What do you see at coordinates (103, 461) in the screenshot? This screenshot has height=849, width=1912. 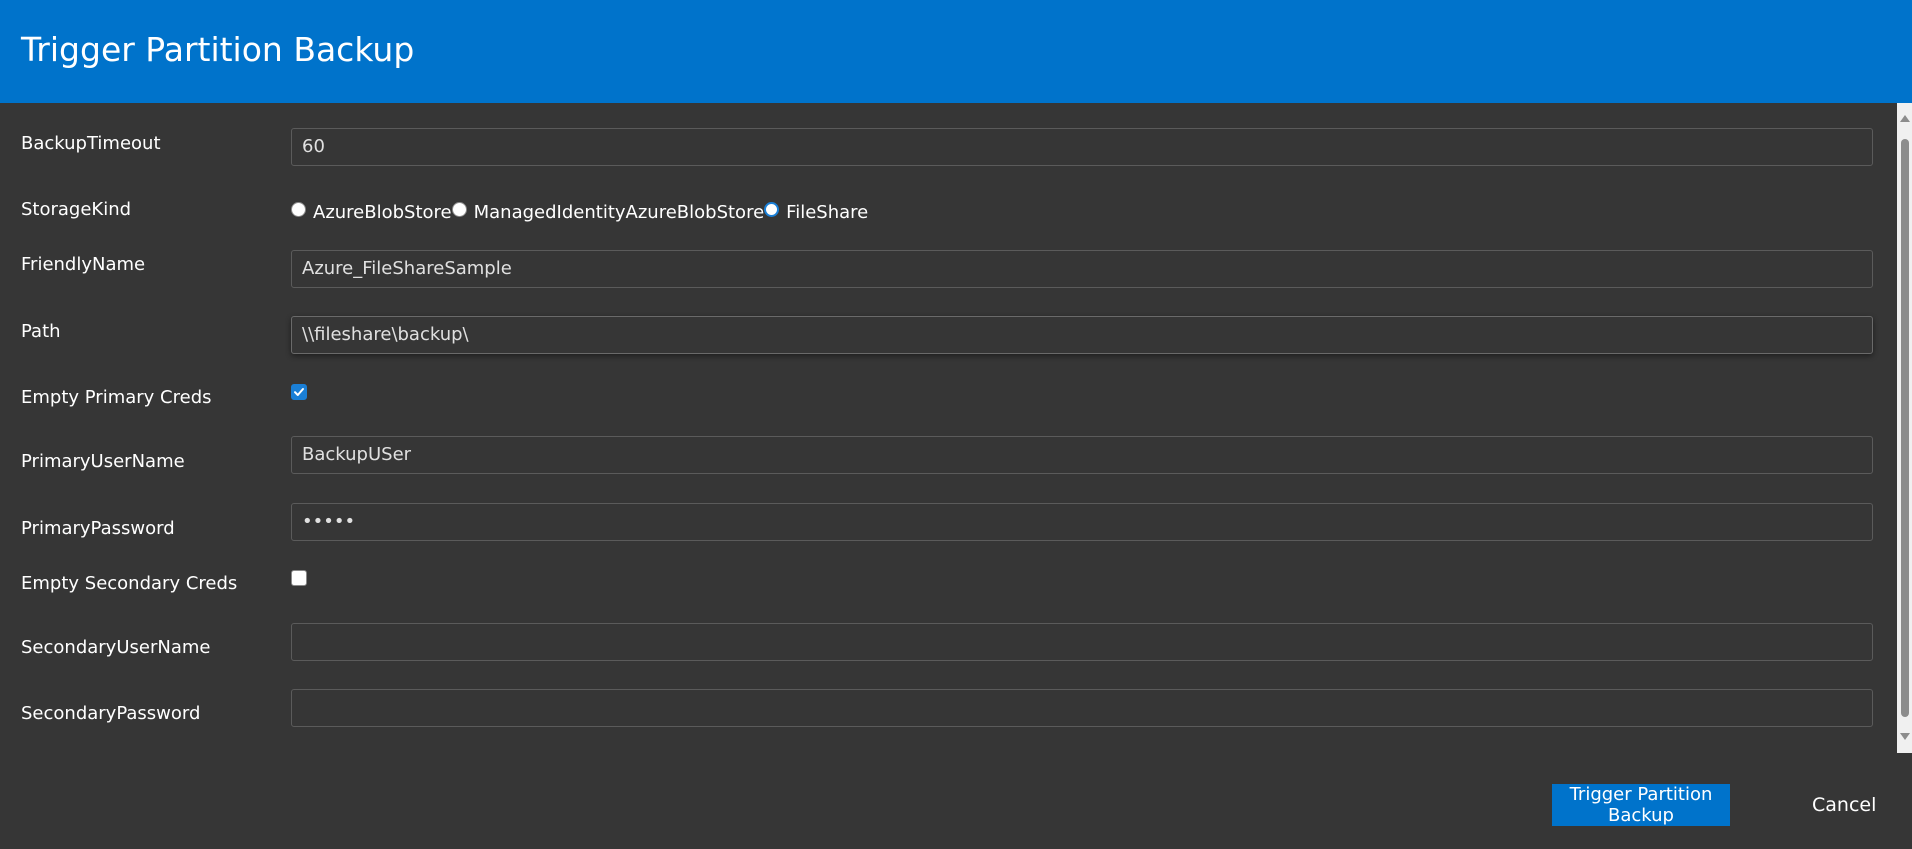 I see `primary-user-name-label: PrimaryUserName` at bounding box center [103, 461].